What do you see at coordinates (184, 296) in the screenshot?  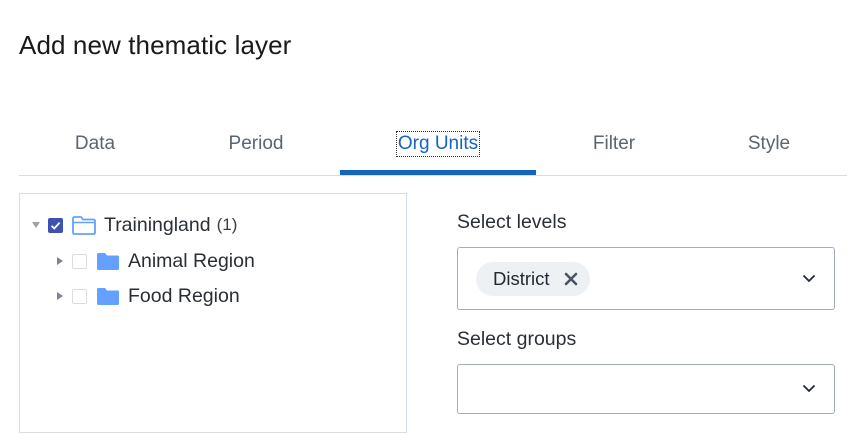 I see `tree-label-food-region: Food Region` at bounding box center [184, 296].